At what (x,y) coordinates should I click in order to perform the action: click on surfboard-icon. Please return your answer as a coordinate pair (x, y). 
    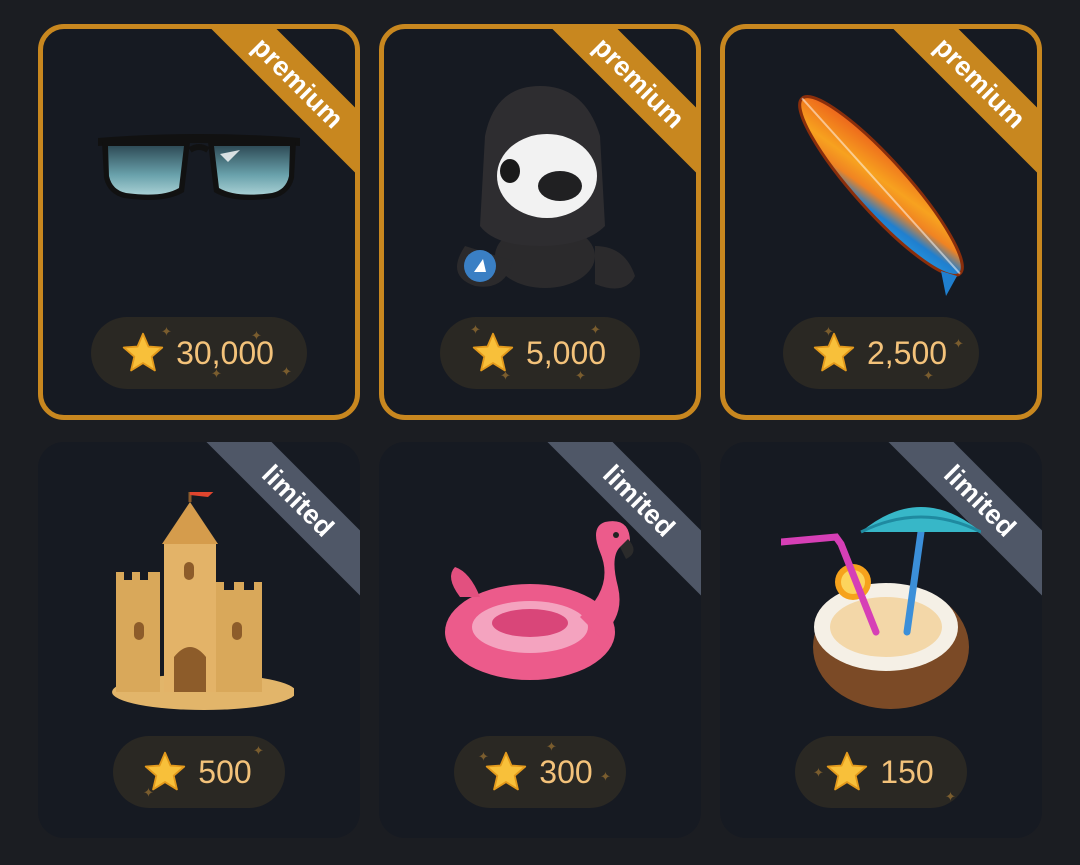
    Looking at the image, I should click on (881, 169).